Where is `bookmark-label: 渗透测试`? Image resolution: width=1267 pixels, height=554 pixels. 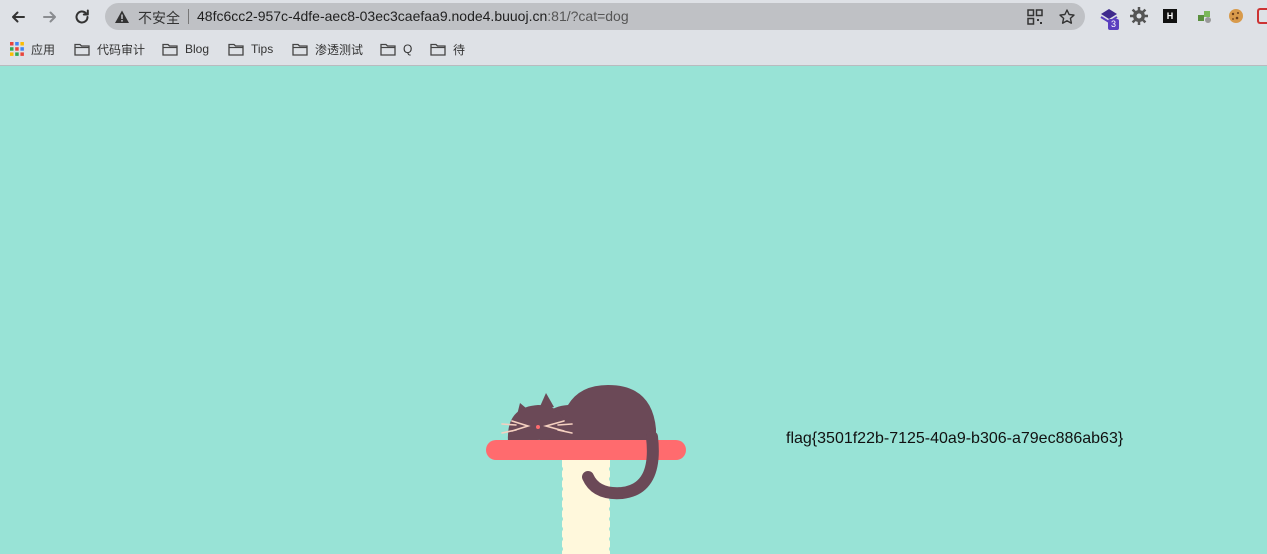 bookmark-label: 渗透测试 is located at coordinates (339, 49).